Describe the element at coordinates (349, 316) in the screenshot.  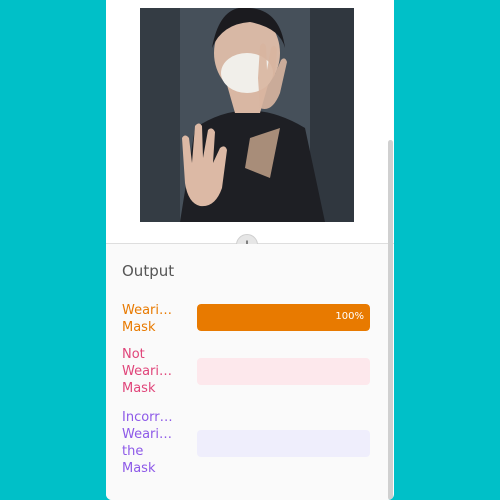
I see `result-value-wearing-mask: 100%` at that location.